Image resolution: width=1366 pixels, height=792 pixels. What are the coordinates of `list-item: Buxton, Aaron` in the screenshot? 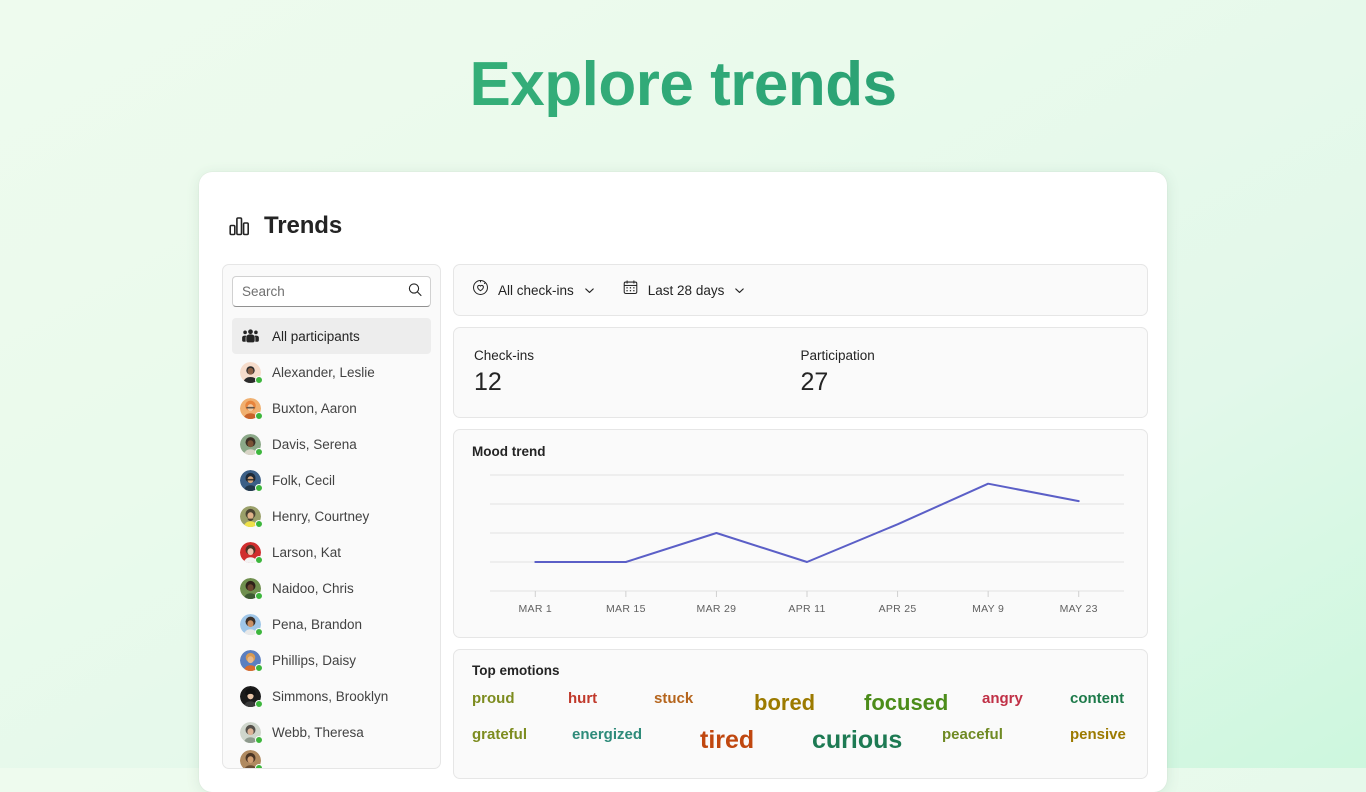 It's located at (331, 408).